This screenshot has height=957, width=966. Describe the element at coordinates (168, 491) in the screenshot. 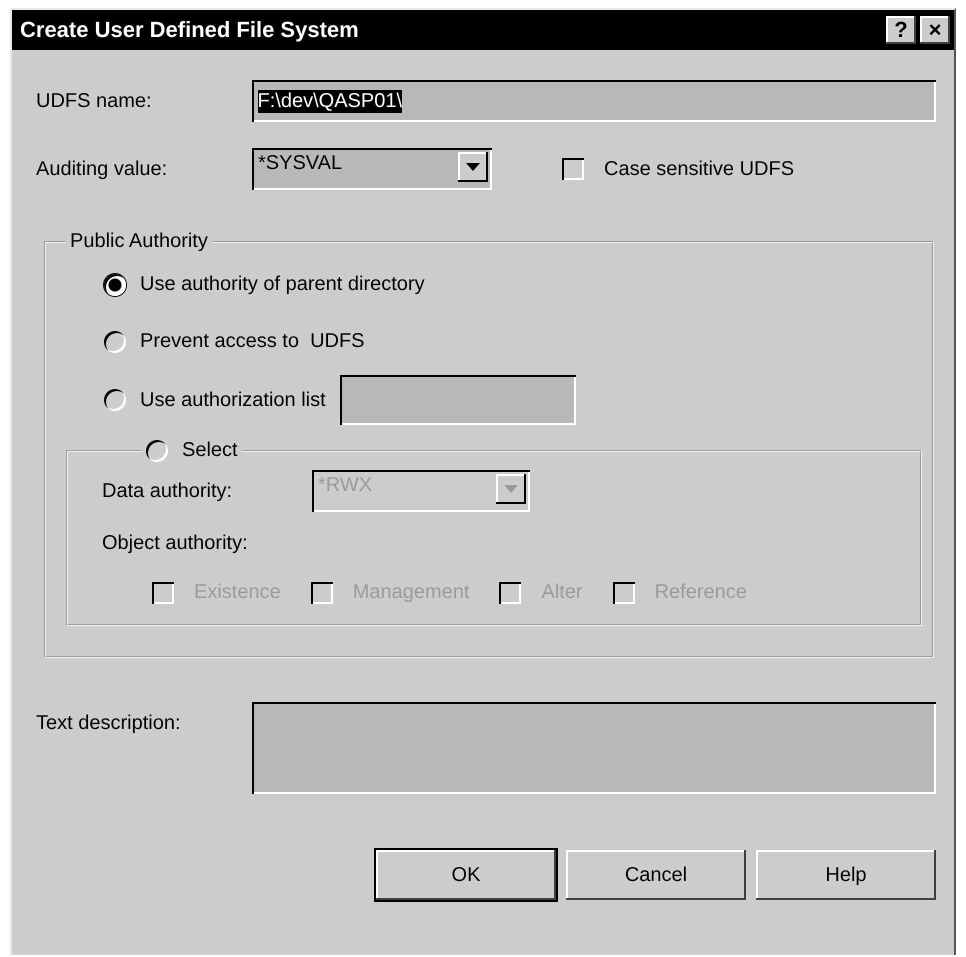

I see `field-label: Data authority:` at that location.